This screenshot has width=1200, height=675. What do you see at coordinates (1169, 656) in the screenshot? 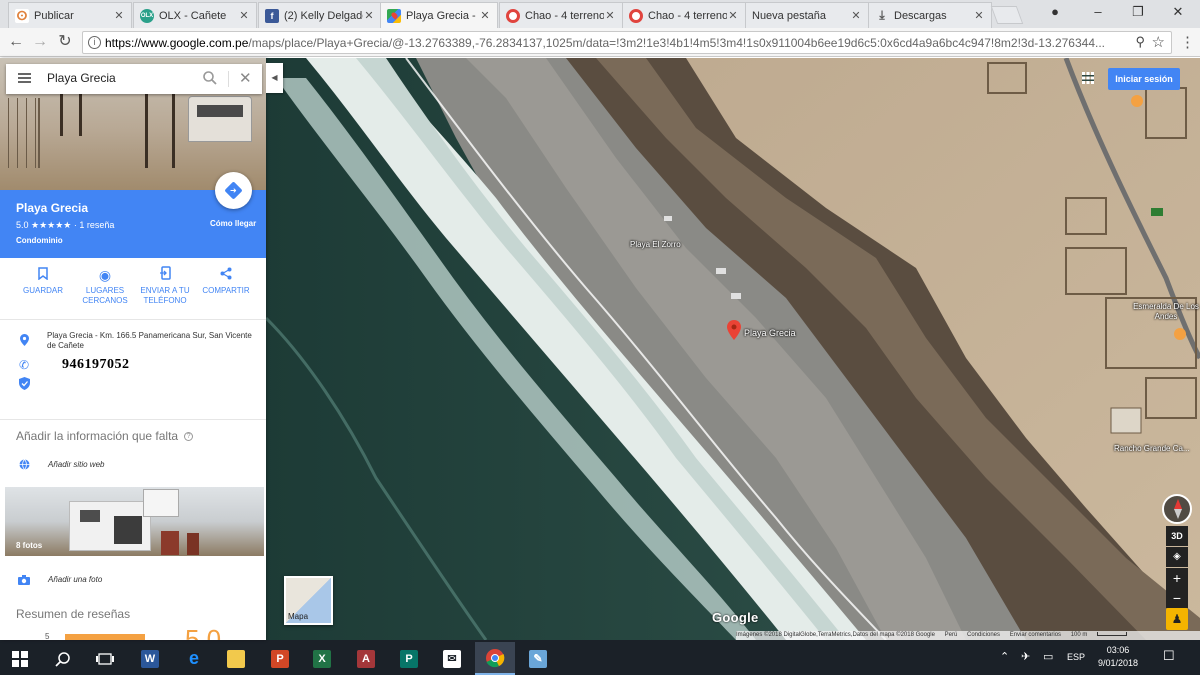
I see `notifications-icon: ☐` at bounding box center [1169, 656].